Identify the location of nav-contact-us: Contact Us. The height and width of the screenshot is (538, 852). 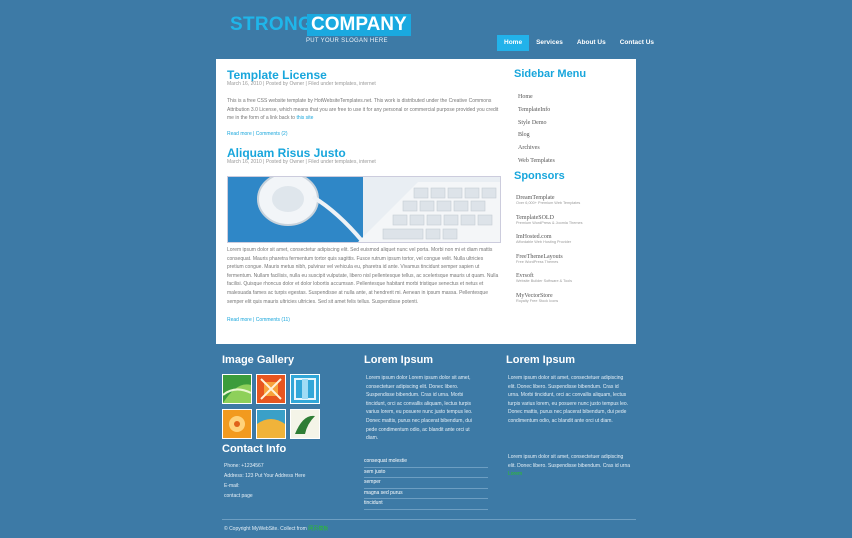
(637, 43).